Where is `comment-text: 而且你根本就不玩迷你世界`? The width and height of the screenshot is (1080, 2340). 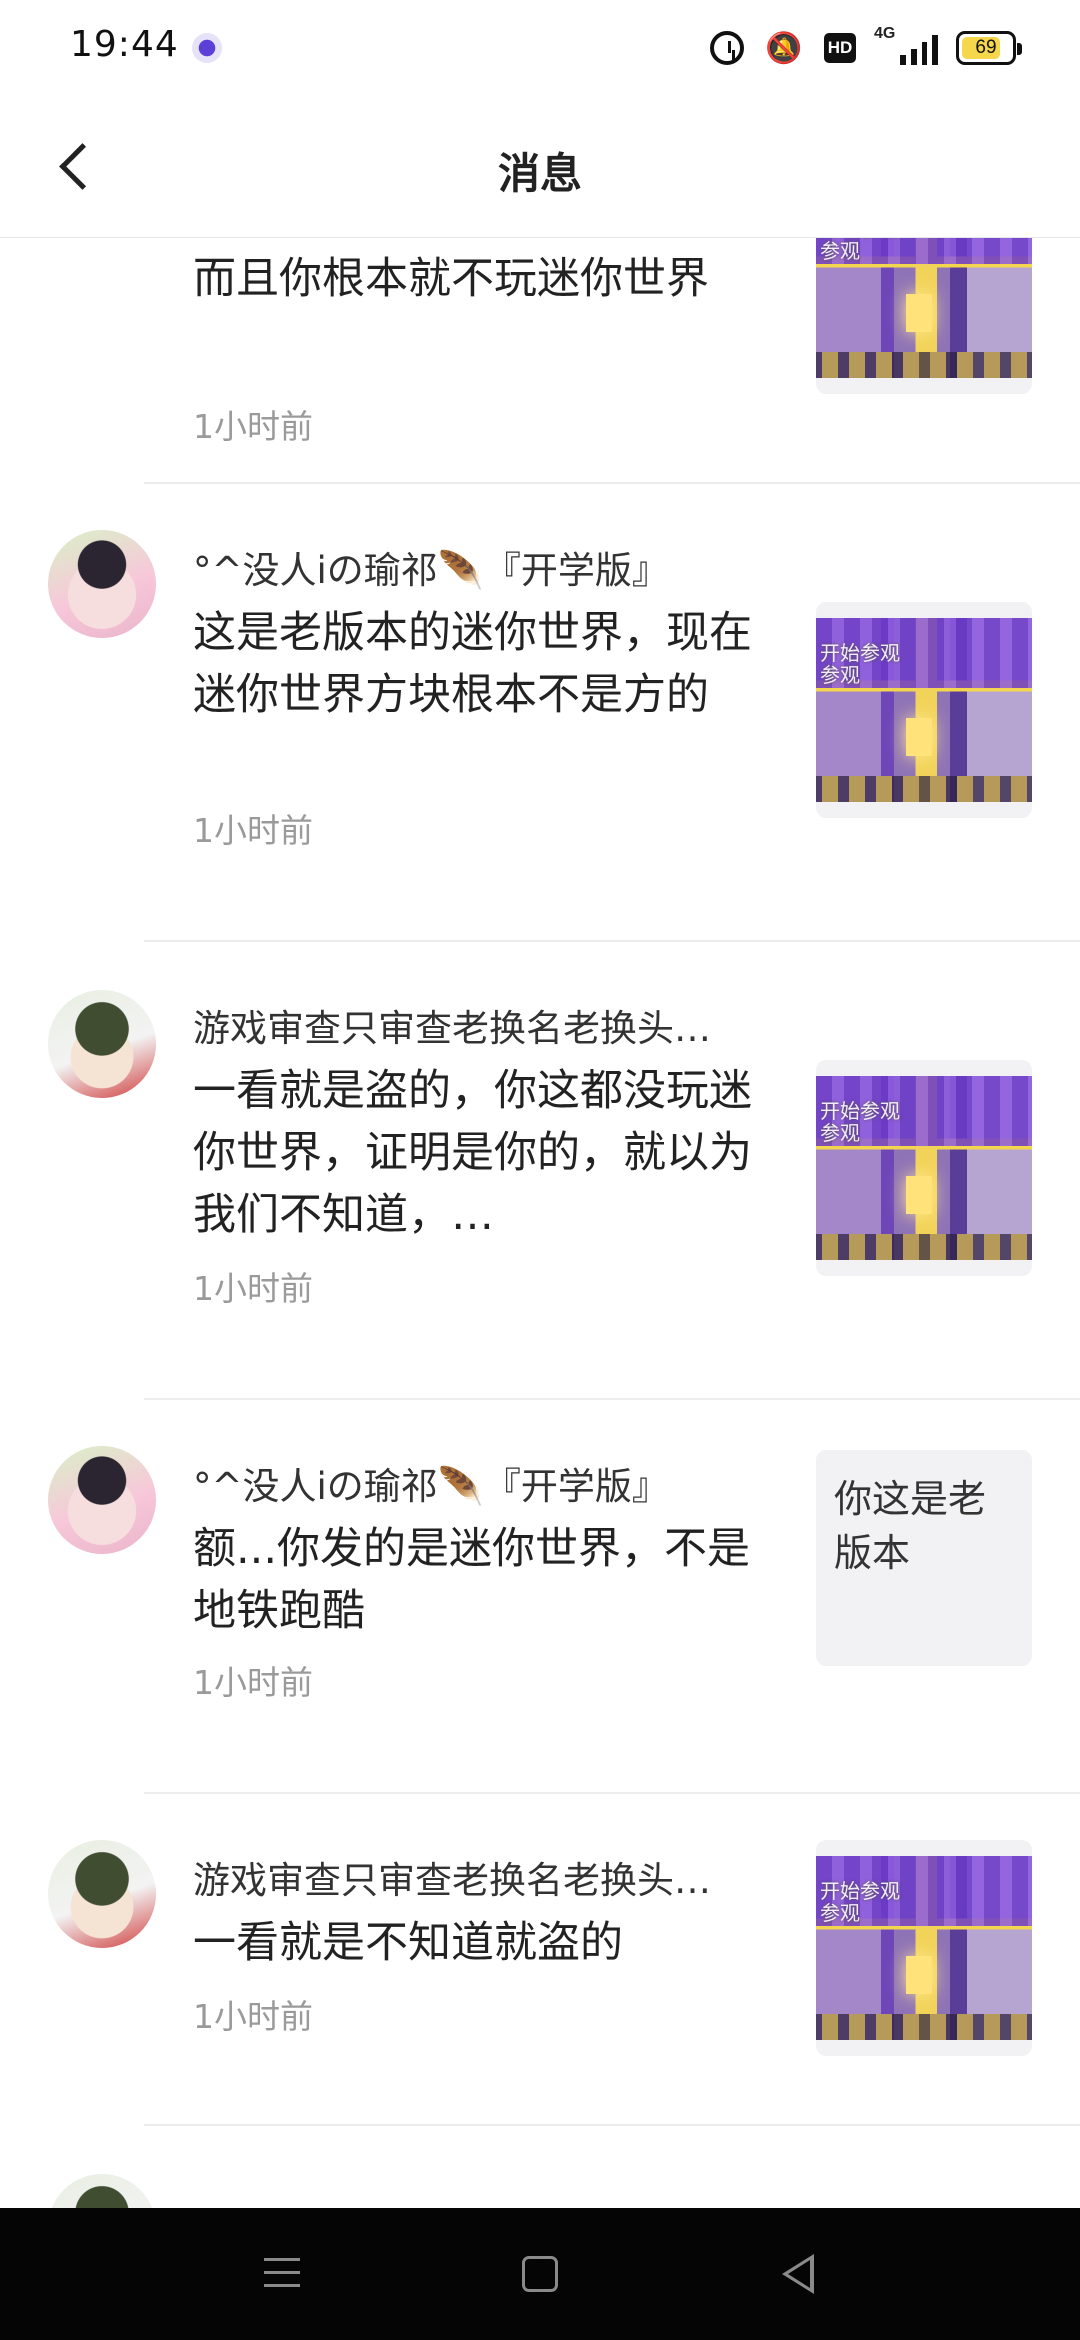
comment-text: 而且你根本就不玩迷你世界 is located at coordinates (451, 279).